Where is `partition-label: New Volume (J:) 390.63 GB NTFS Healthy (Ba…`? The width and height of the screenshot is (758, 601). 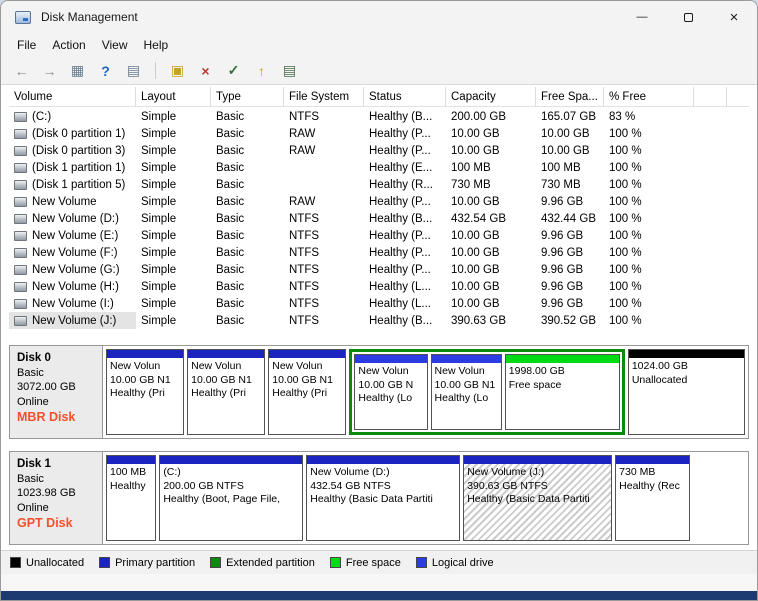
partition-label: New Volume (J:) 390.63 GB NTFS Healthy (Ba… is located at coordinates (538, 502).